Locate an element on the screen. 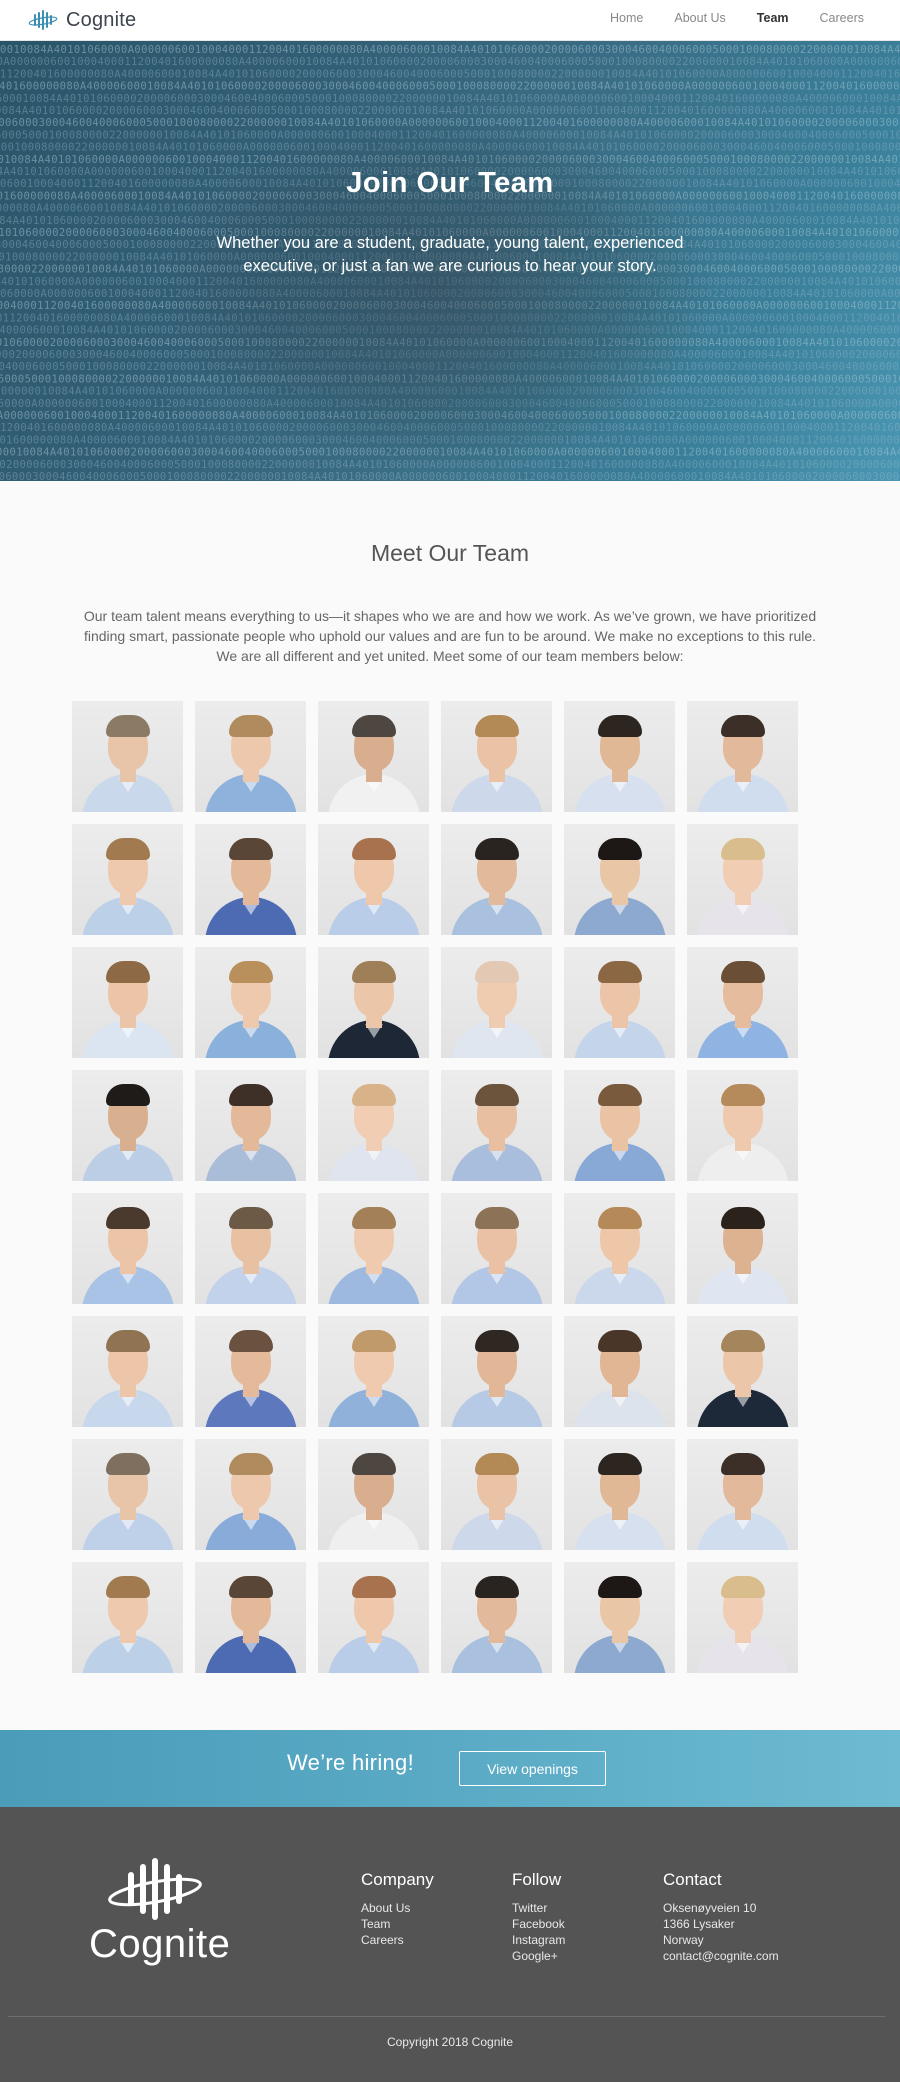  footer-divider is located at coordinates (446, 2016).